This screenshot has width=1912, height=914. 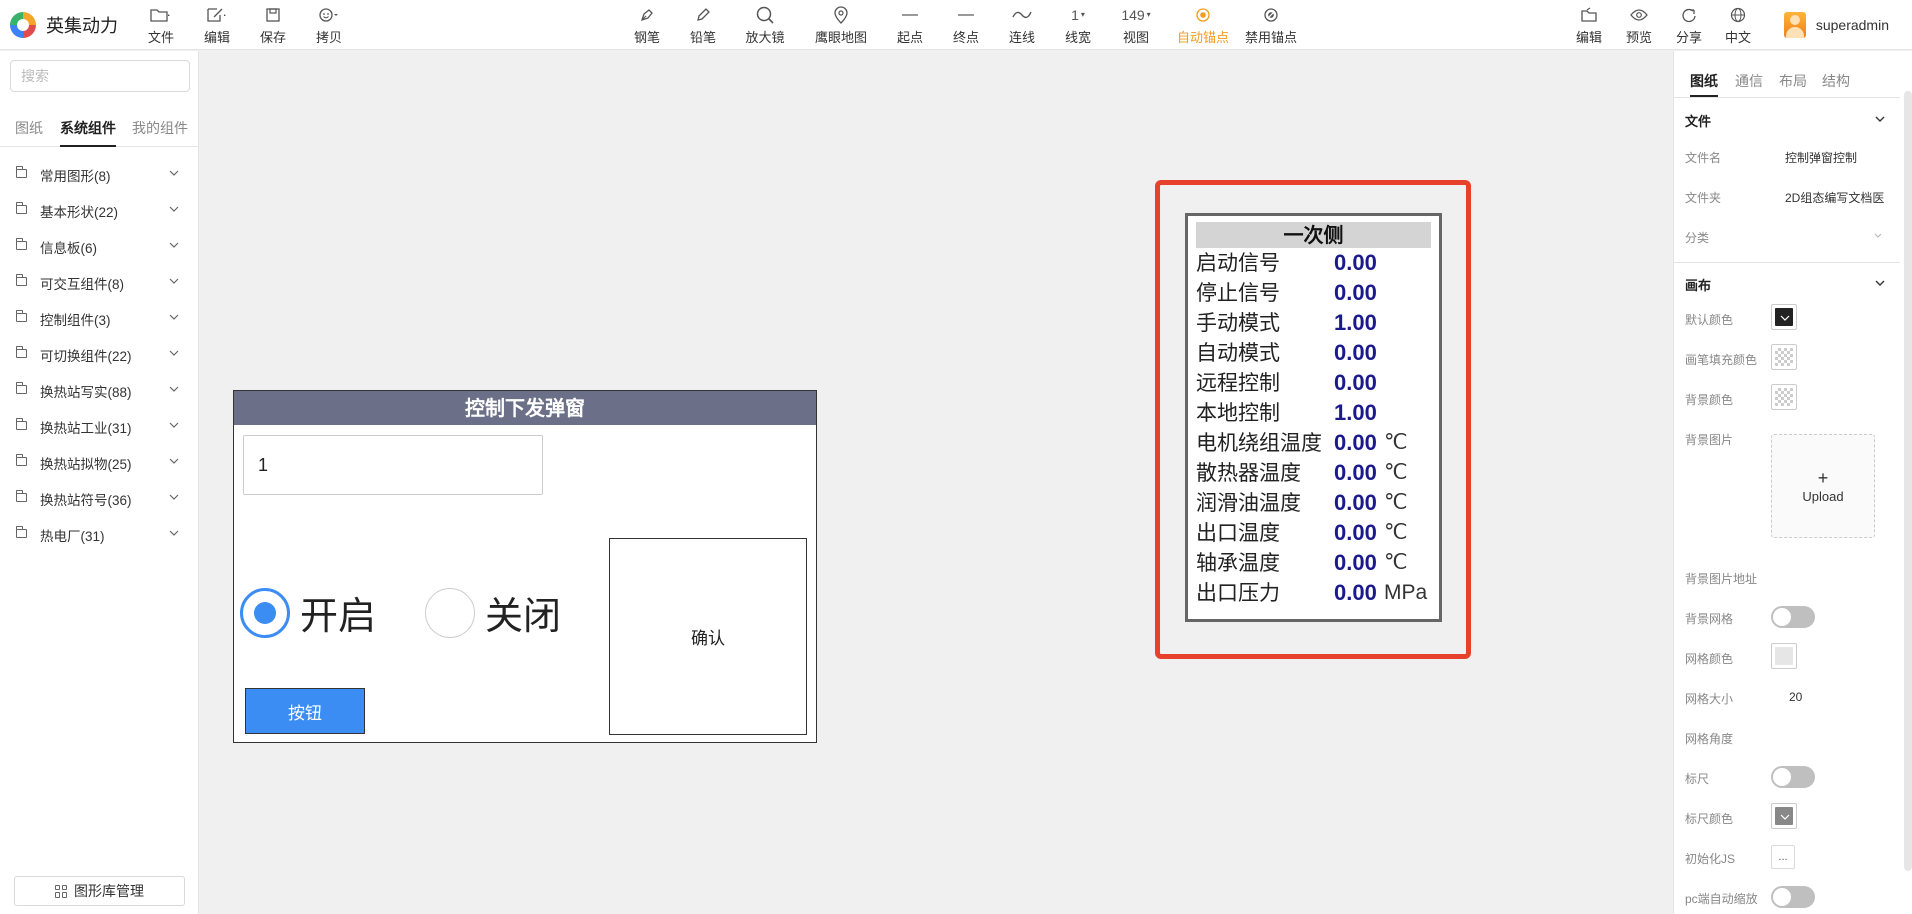 What do you see at coordinates (99, 354) in the screenshot?
I see `category-item: 可切换组件(22)` at bounding box center [99, 354].